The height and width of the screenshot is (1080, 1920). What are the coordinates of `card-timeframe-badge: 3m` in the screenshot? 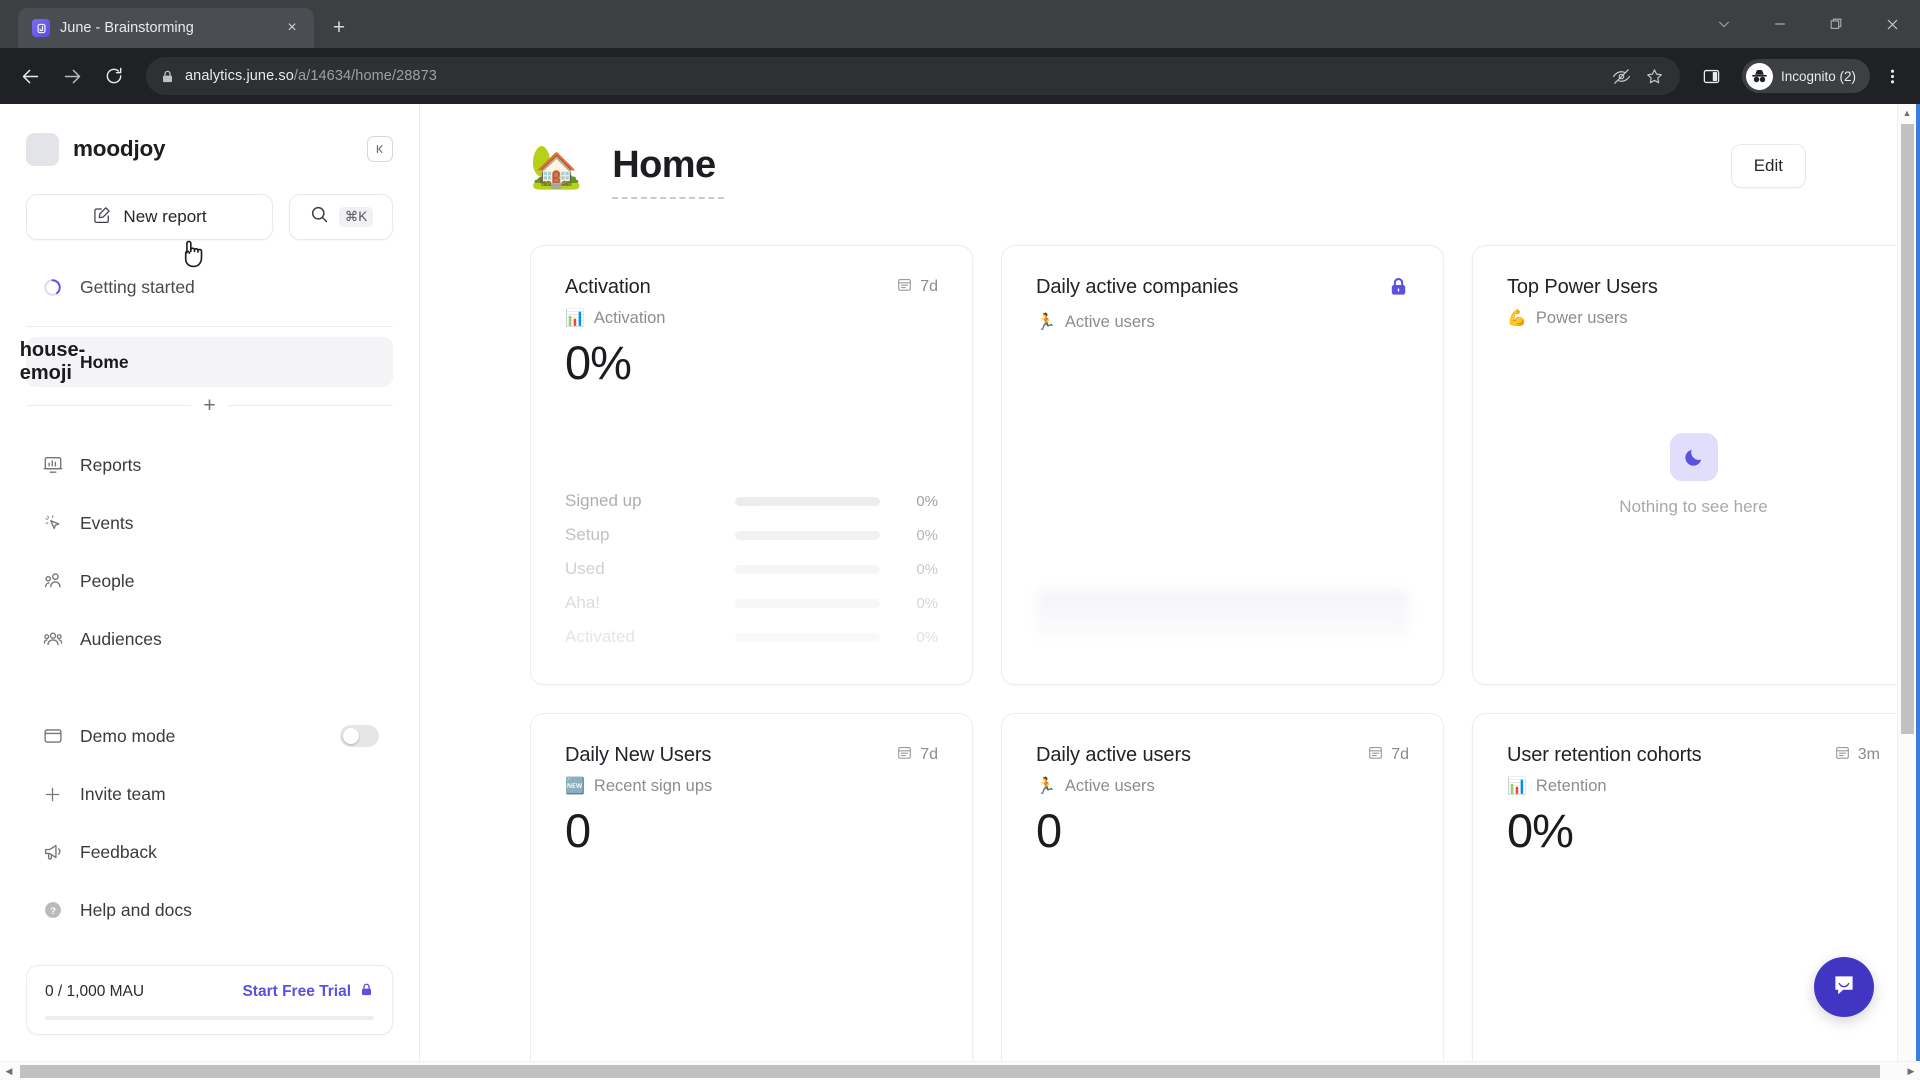 It's located at (1857, 755).